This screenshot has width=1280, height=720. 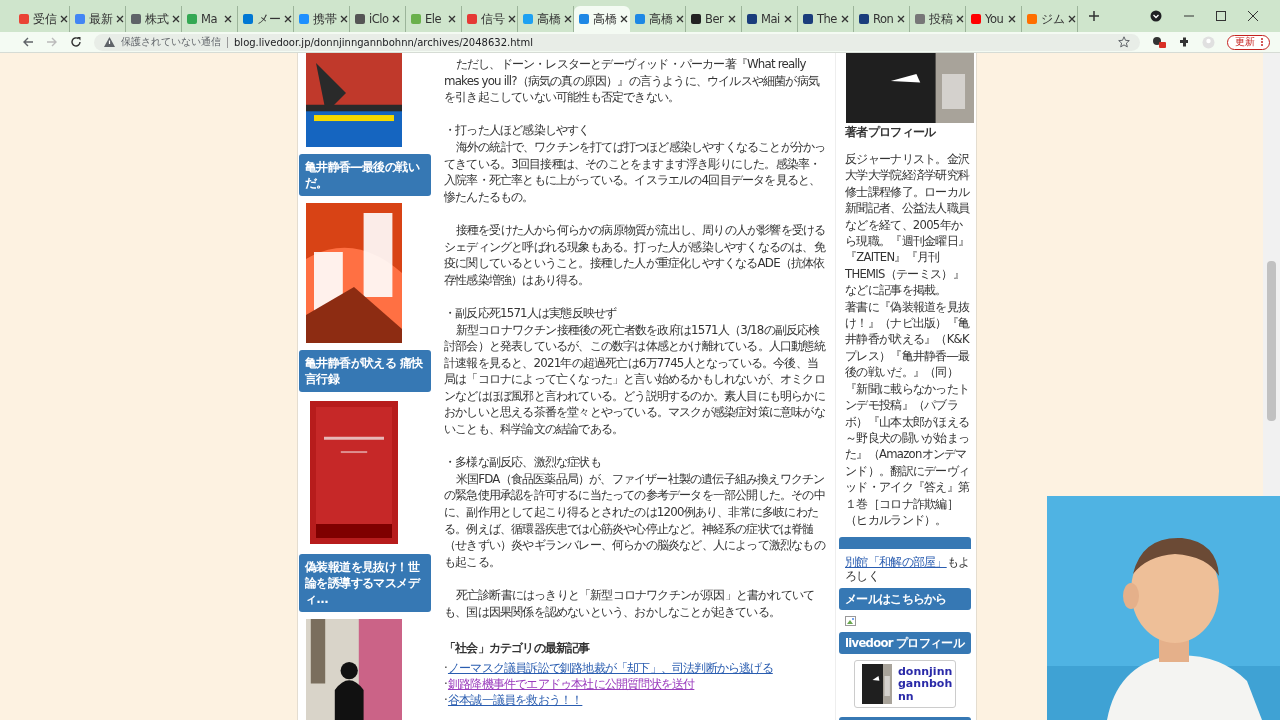 What do you see at coordinates (635, 379) in the screenshot?
I see `paragraph: 新型コロナワクチン接種後の死亡者数を政府は1571人（3/18の副反応検討部会）と発表しているが、この数字は体感とかけ離れている。人口動態統計速報を見ると、2021年の超過死亡は6万7745人となっている。今後、当局は「コロナによって亡くなった」と言い始めるかもしれないが、オミクロンなどはほぼ風邪と言われている。どう説明するのか。素人目にも明らかにおかしいと思える茶番を堂々とやっている。マスクが感染症対策に意味がないことも、科学論文の結論である。` at bounding box center [635, 379].